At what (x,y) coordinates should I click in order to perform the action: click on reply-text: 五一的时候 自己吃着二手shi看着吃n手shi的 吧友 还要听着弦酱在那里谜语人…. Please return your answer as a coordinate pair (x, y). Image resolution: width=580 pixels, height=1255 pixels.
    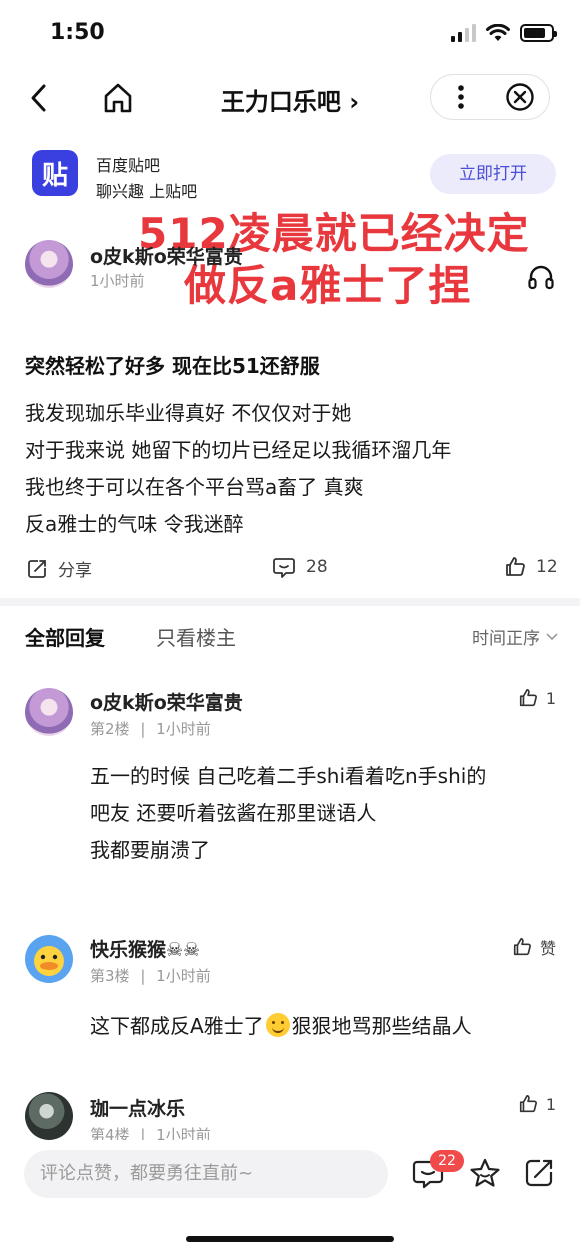
    Looking at the image, I should click on (327, 813).